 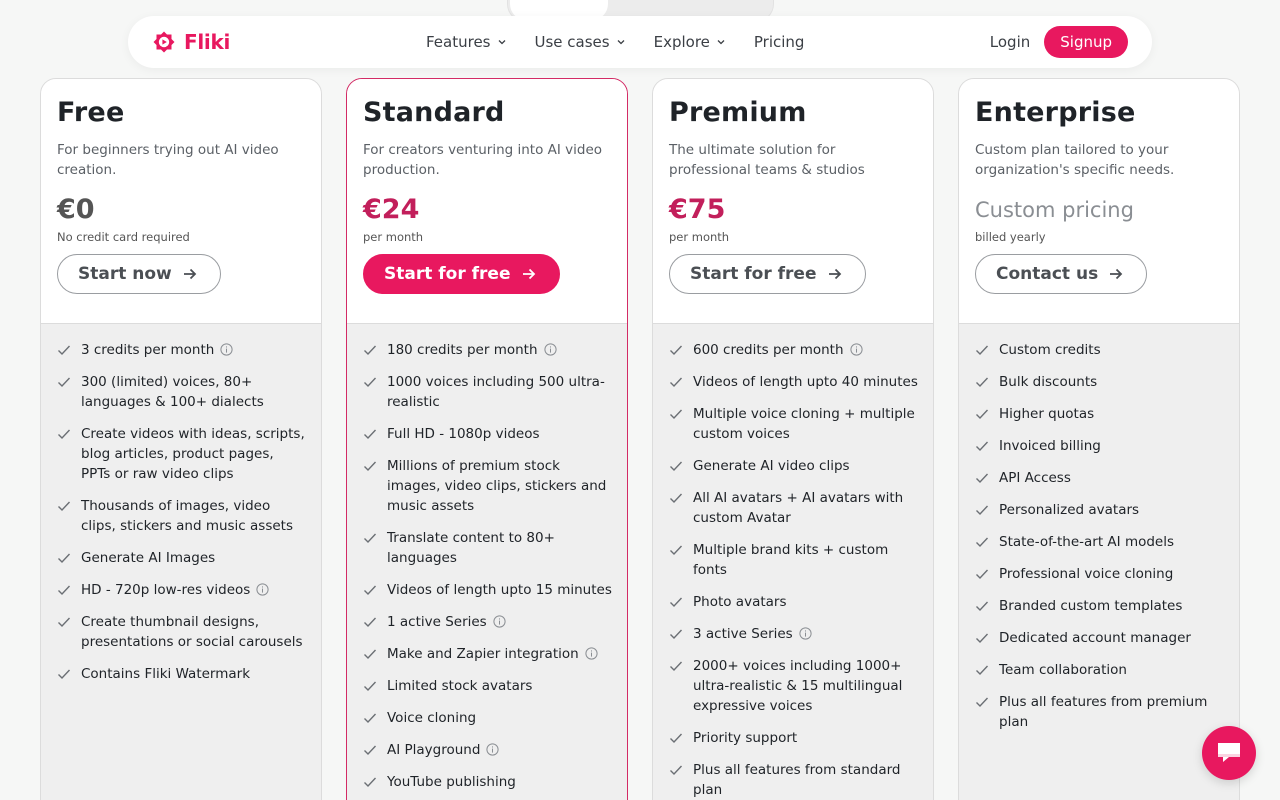 I want to click on menu-explore: Explore, so click(x=690, y=42).